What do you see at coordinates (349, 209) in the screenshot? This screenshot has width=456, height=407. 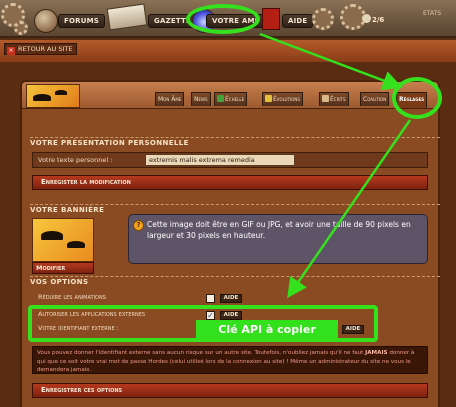 I see `arrow-to-options` at bounding box center [349, 209].